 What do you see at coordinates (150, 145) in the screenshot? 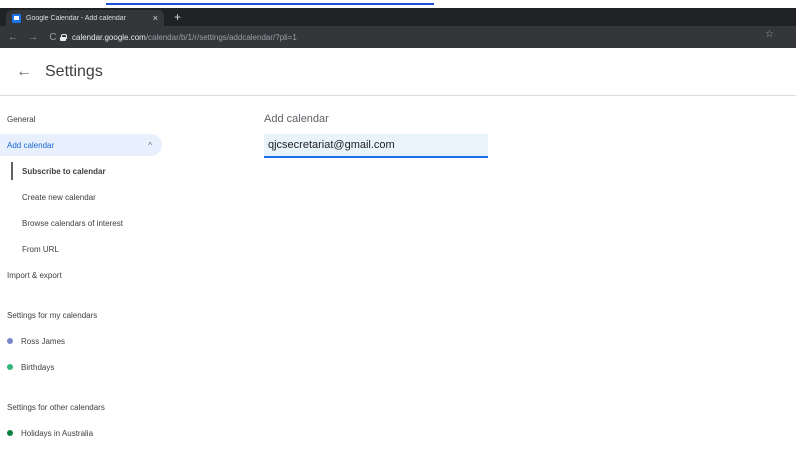
I see `chevron-up-icon: ^` at bounding box center [150, 145].